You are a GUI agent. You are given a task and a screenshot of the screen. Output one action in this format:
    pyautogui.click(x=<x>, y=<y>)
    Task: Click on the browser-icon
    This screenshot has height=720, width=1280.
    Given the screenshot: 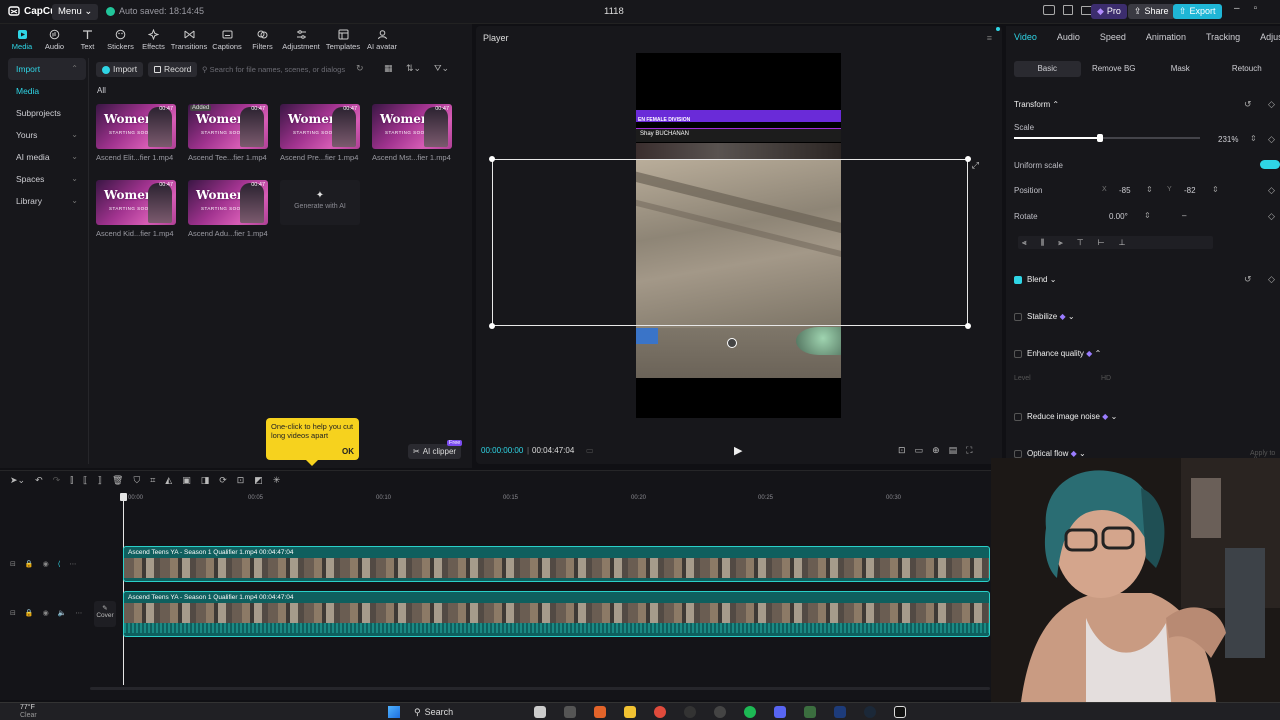 What is the action you would take?
    pyautogui.click(x=600, y=712)
    